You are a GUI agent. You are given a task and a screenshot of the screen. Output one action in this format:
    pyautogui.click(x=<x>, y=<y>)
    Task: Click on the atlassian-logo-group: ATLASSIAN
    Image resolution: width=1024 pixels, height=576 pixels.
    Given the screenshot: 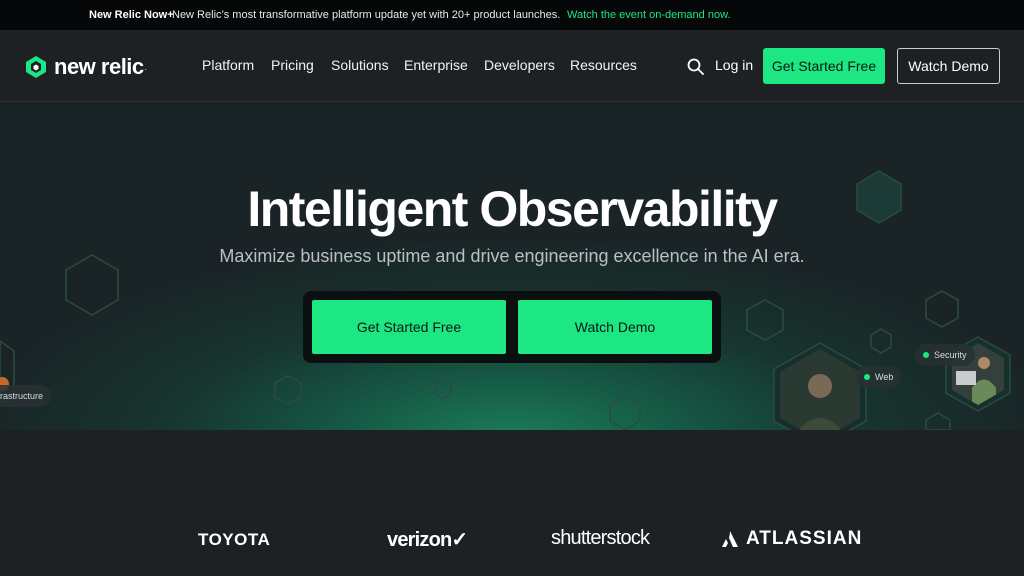 What is the action you would take?
    pyautogui.click(x=791, y=539)
    